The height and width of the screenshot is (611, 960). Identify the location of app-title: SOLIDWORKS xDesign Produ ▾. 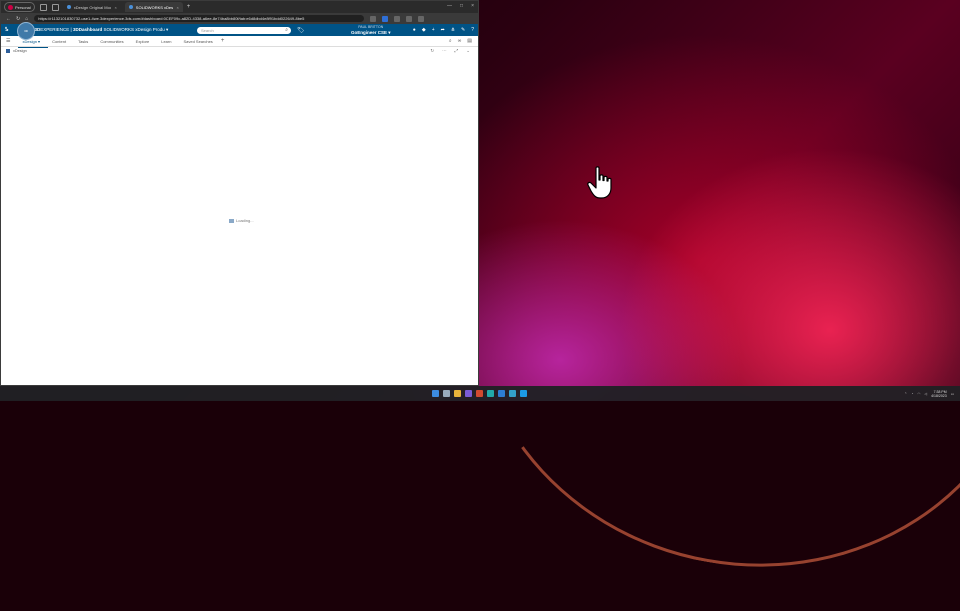
(135, 29).